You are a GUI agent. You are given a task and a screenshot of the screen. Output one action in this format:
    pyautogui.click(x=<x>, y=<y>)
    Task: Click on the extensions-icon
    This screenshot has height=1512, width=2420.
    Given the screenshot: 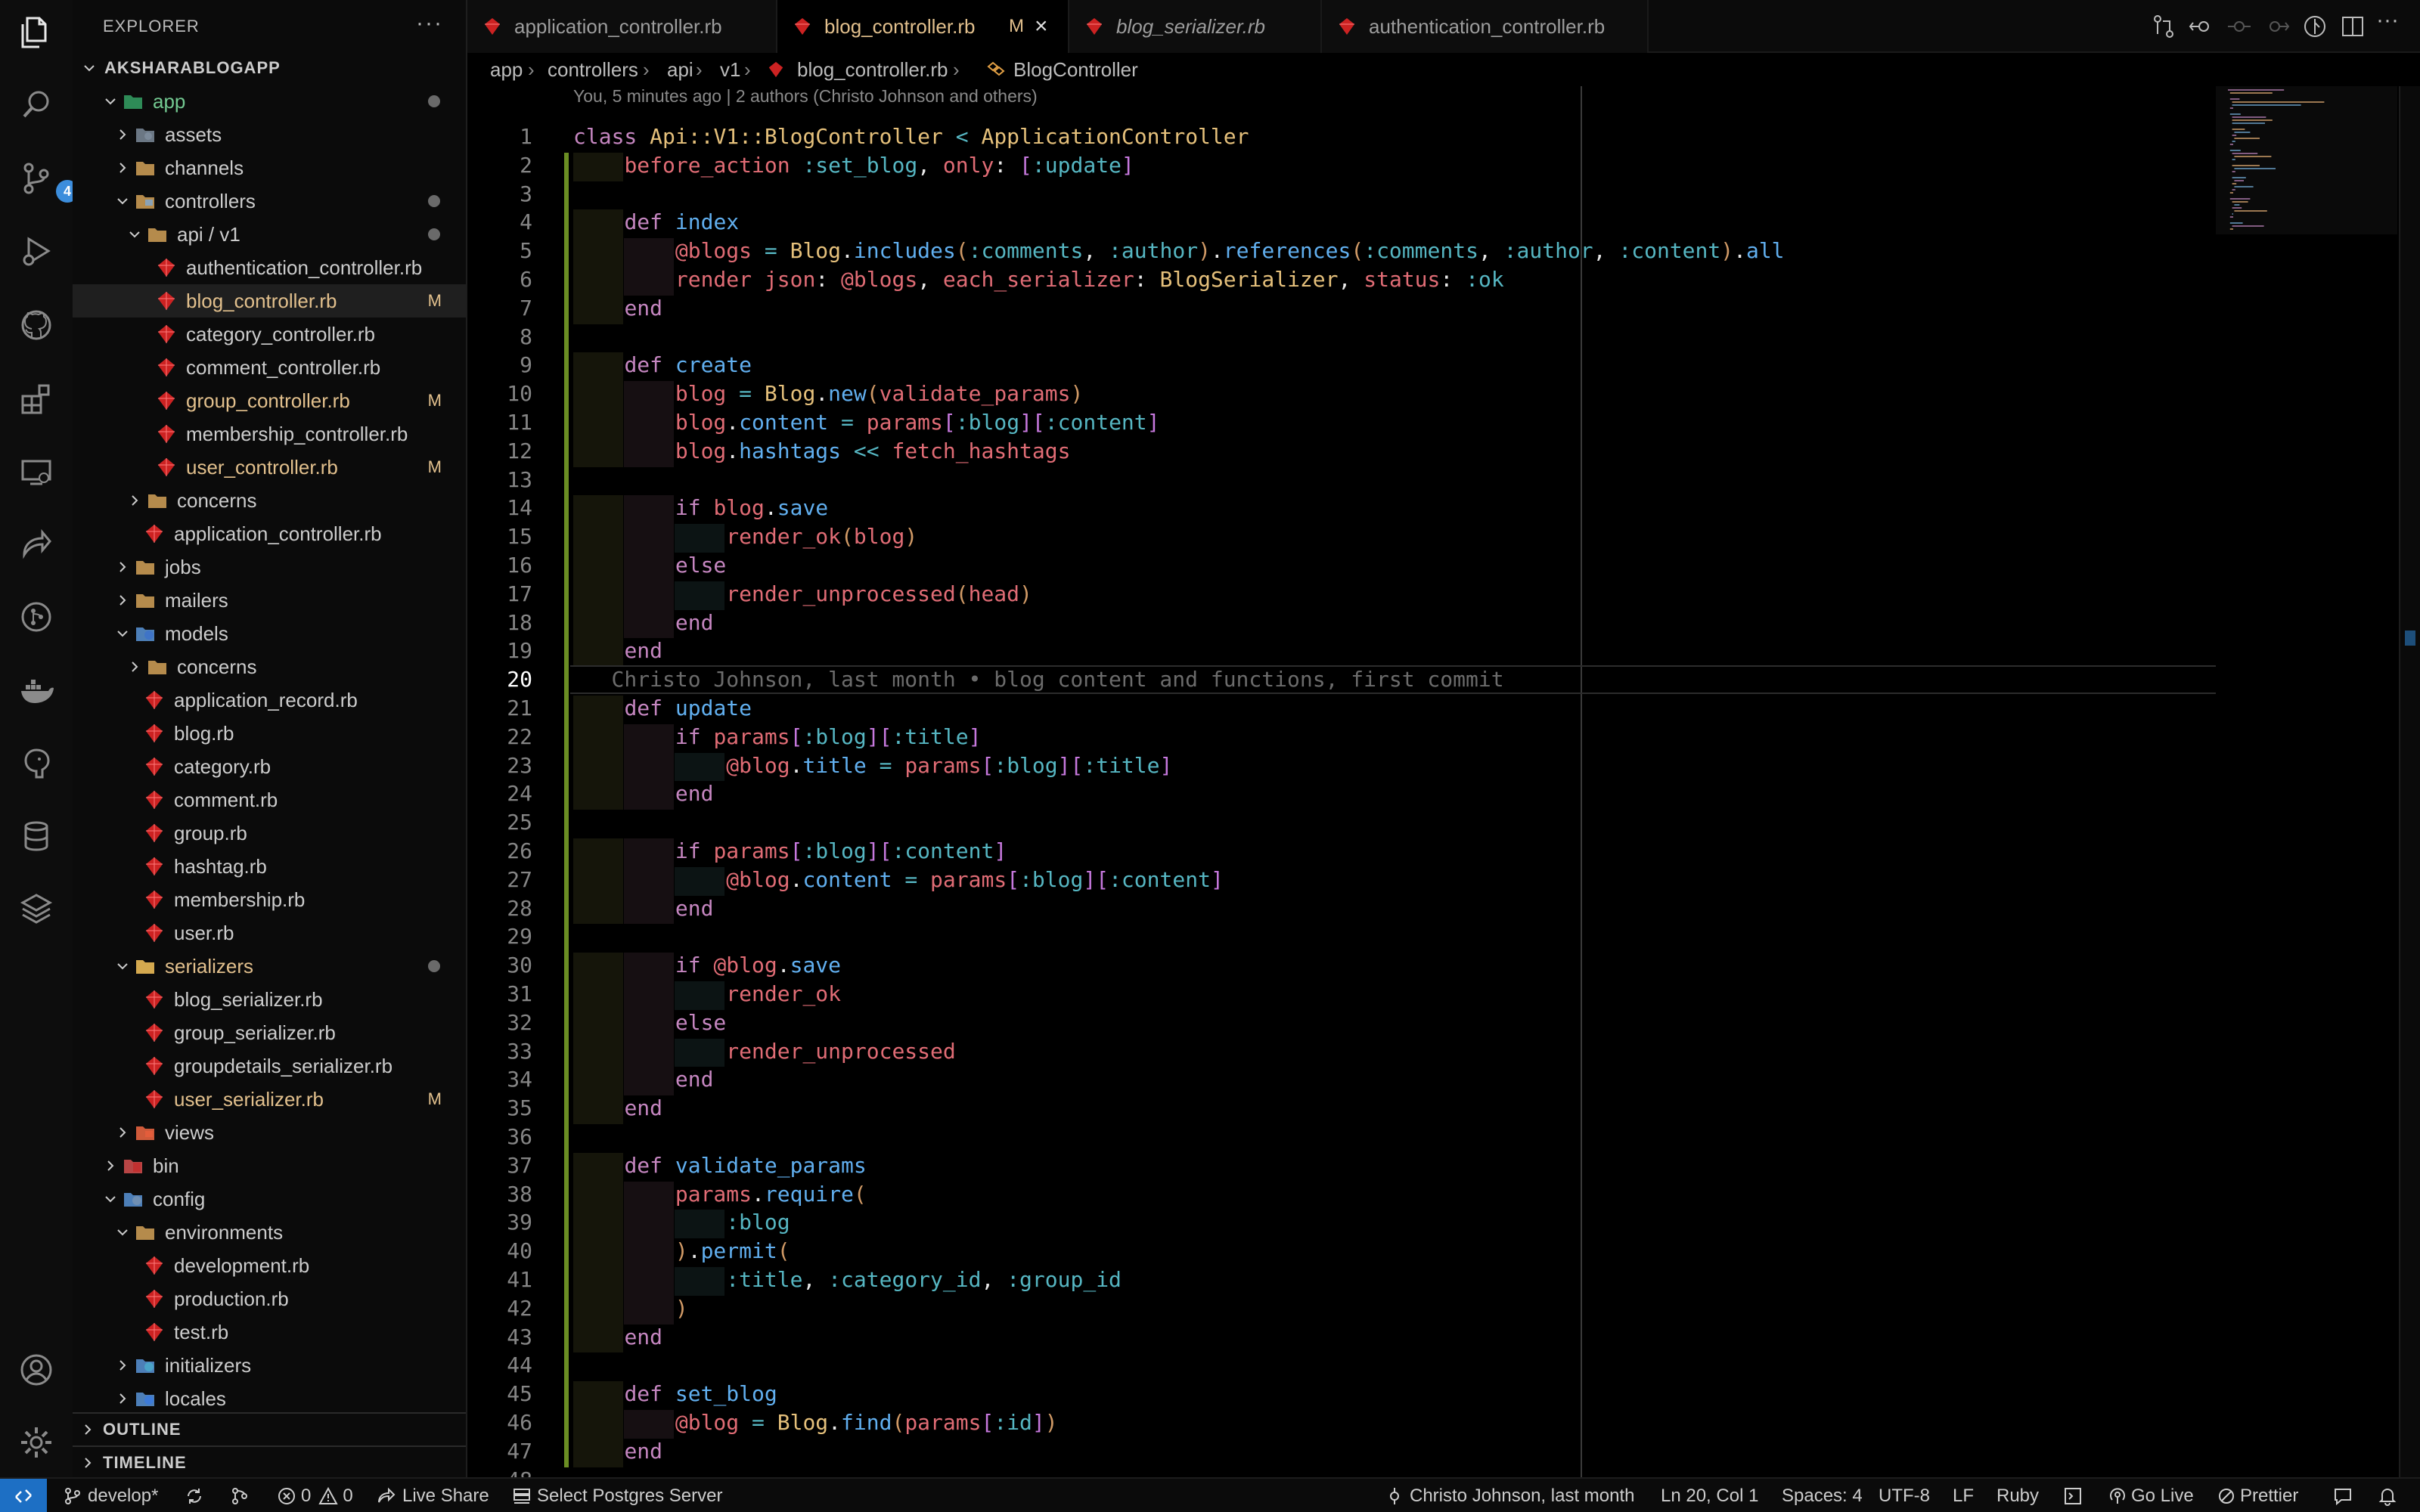 What is the action you would take?
    pyautogui.click(x=36, y=399)
    